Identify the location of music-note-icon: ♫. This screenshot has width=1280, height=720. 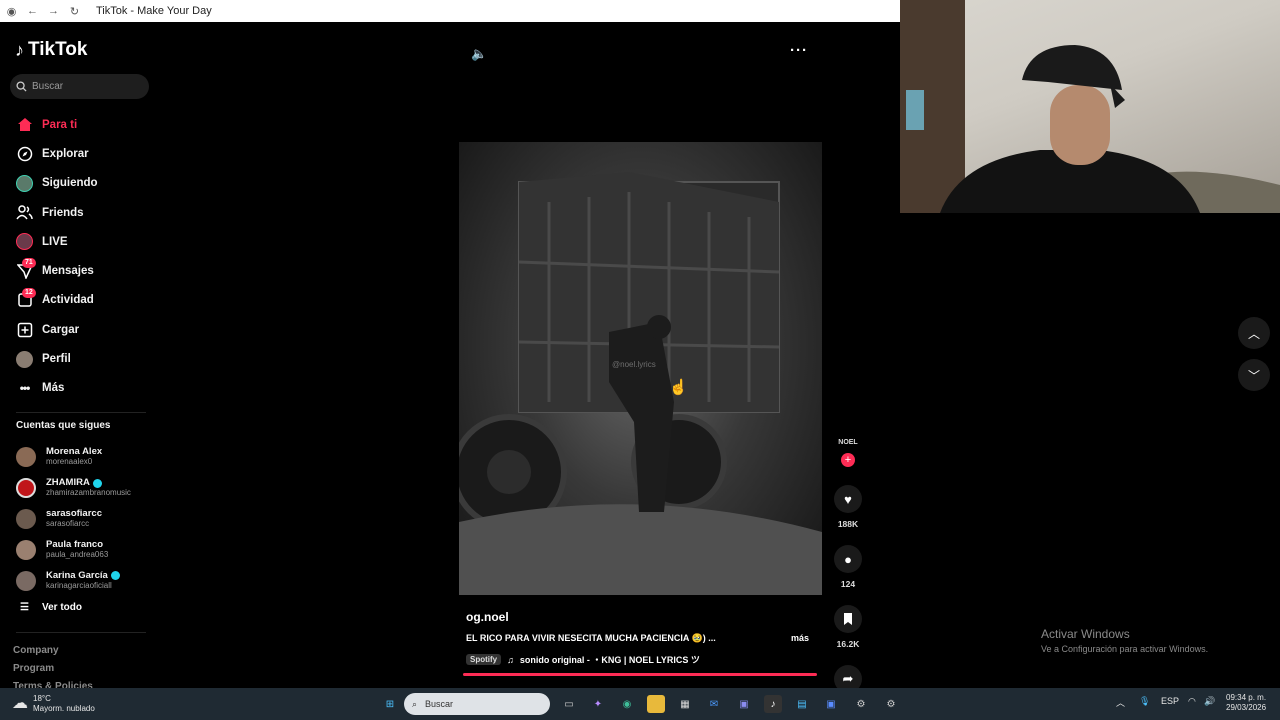
(510, 659).